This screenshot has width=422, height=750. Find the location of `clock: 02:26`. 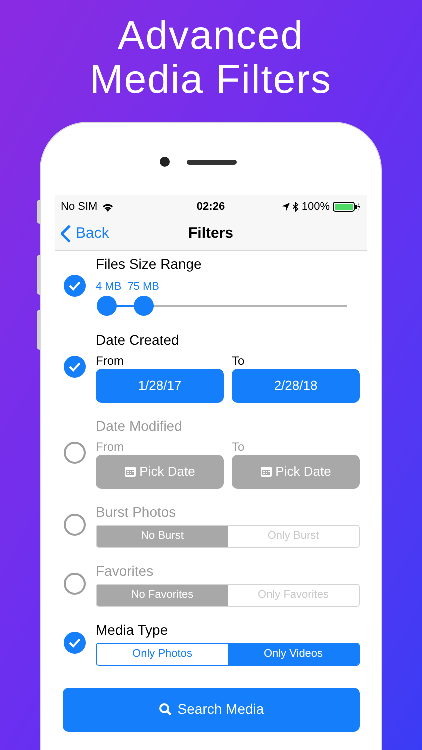

clock: 02:26 is located at coordinates (211, 207).